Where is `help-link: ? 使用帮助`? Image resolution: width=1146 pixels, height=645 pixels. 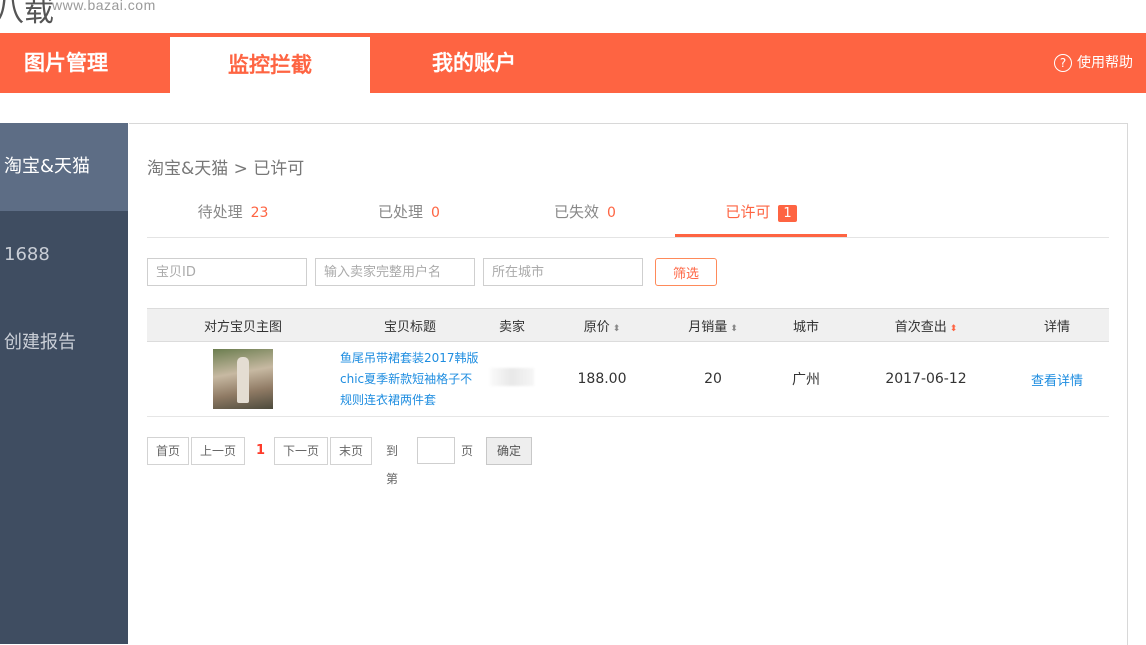
help-link: ? 使用帮助 is located at coordinates (1093, 63).